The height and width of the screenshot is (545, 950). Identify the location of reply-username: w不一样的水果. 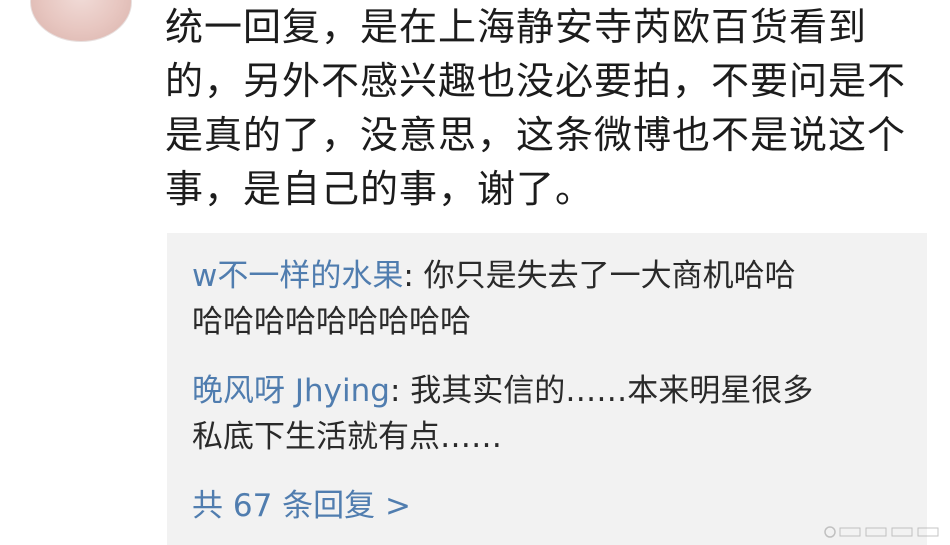
(297, 276).